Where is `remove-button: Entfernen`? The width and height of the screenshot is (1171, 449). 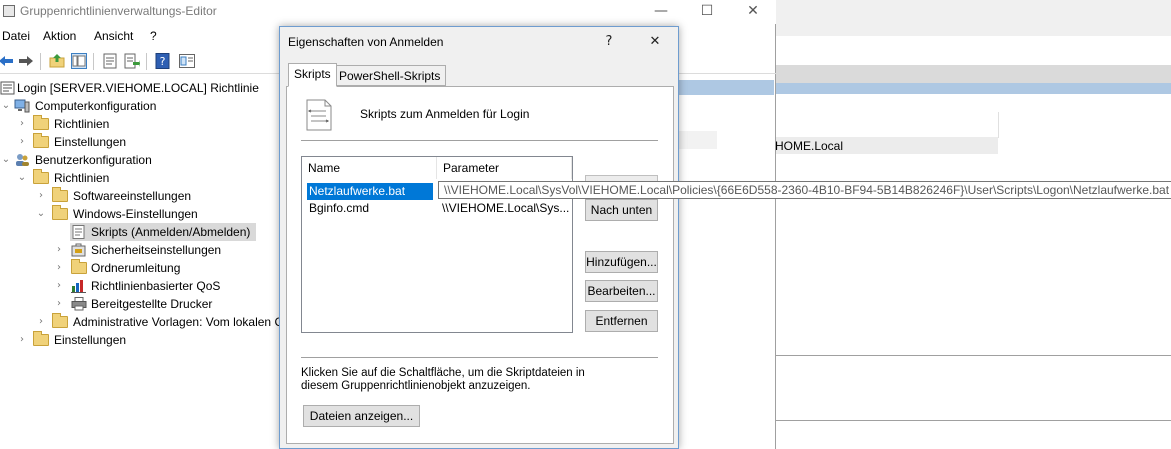 remove-button: Entfernen is located at coordinates (621, 321).